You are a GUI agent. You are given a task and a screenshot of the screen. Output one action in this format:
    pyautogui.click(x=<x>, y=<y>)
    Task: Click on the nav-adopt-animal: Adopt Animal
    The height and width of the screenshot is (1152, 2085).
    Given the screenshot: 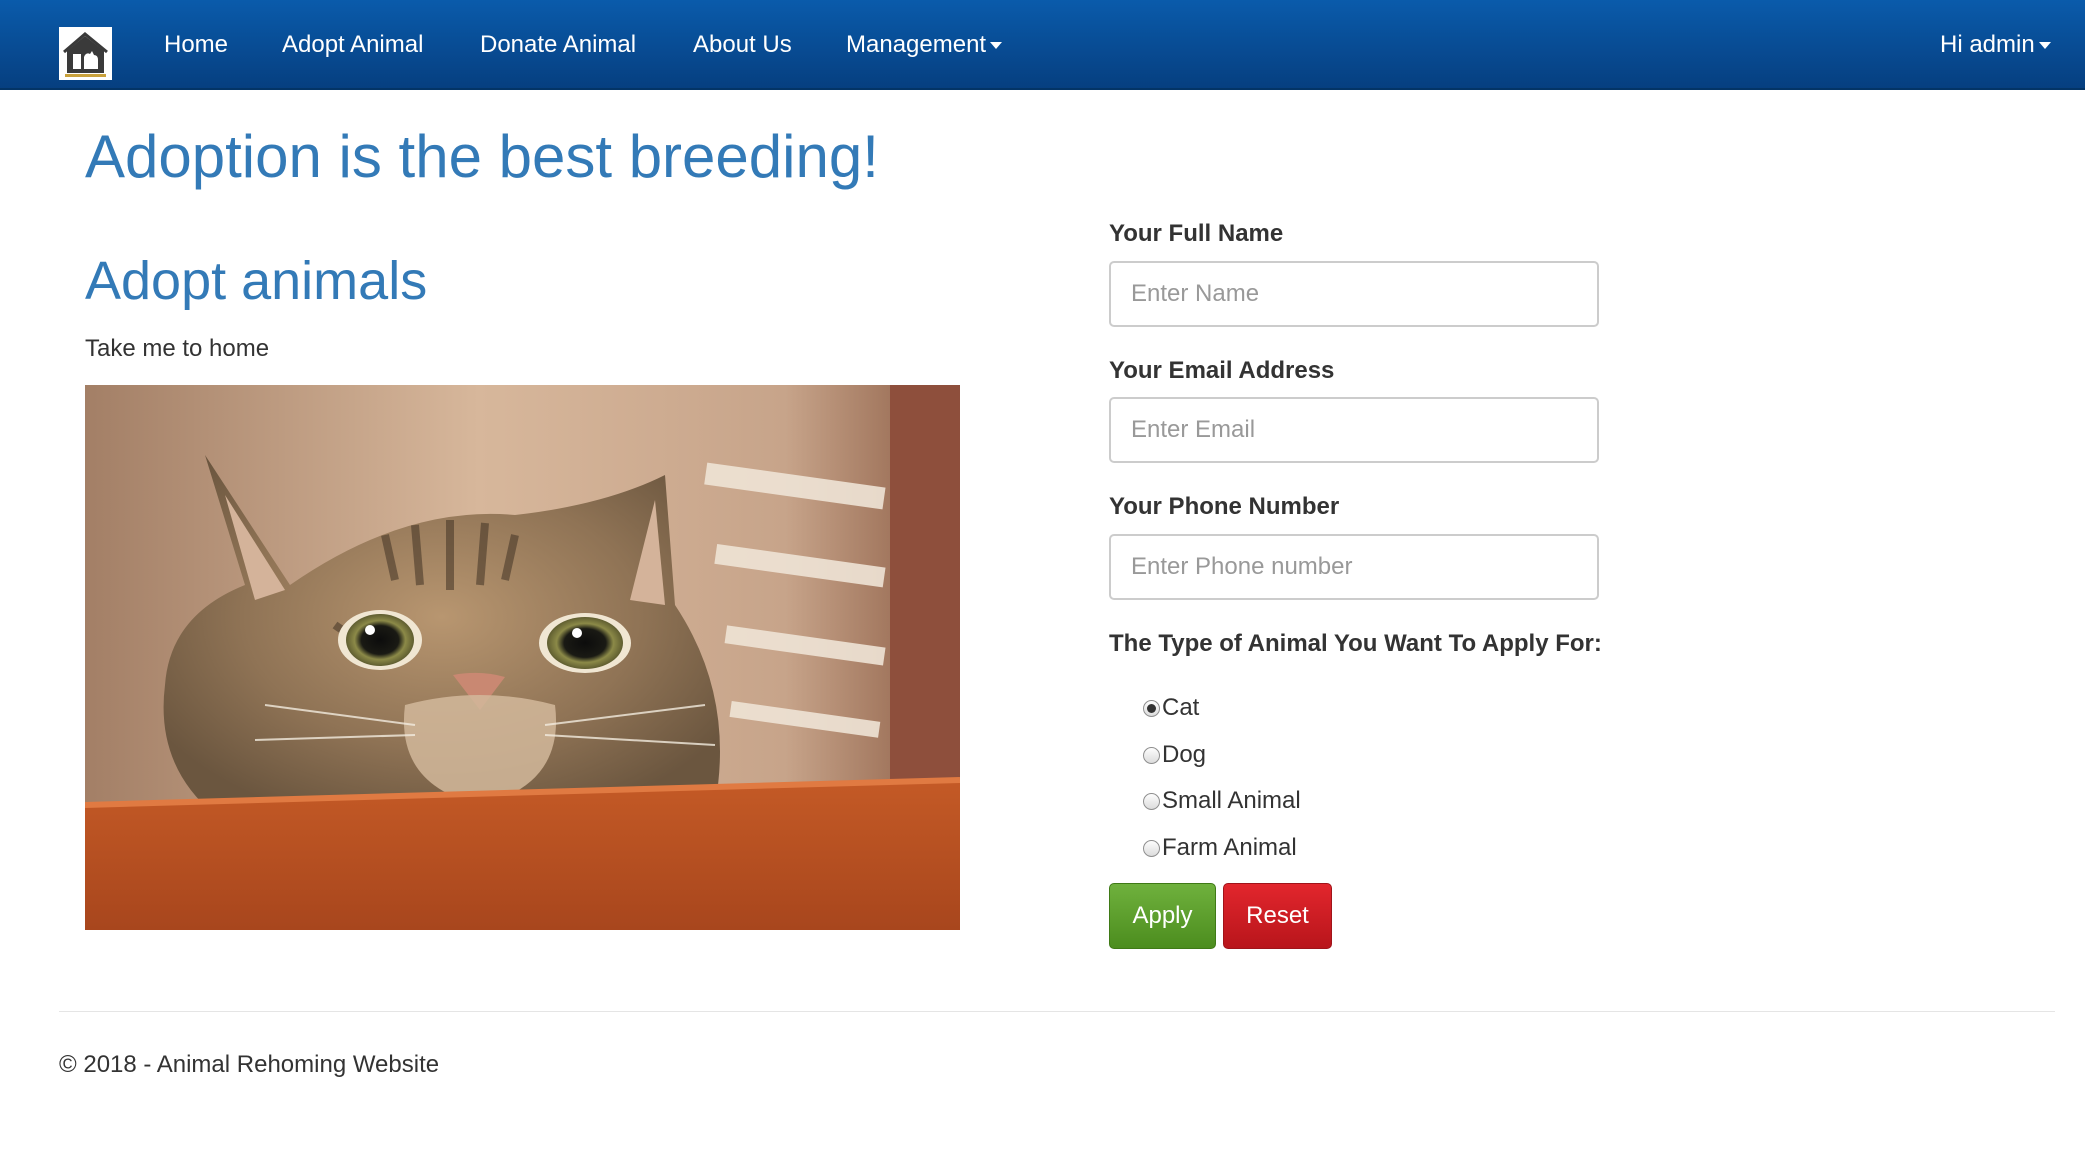 What is the action you would take?
    pyautogui.click(x=352, y=45)
    